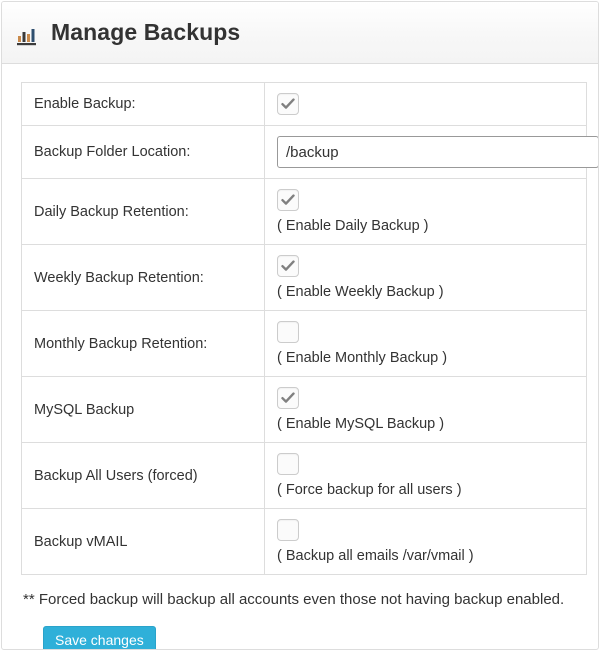 The height and width of the screenshot is (651, 600). I want to click on row-label: Backup Folder Location:, so click(143, 152).